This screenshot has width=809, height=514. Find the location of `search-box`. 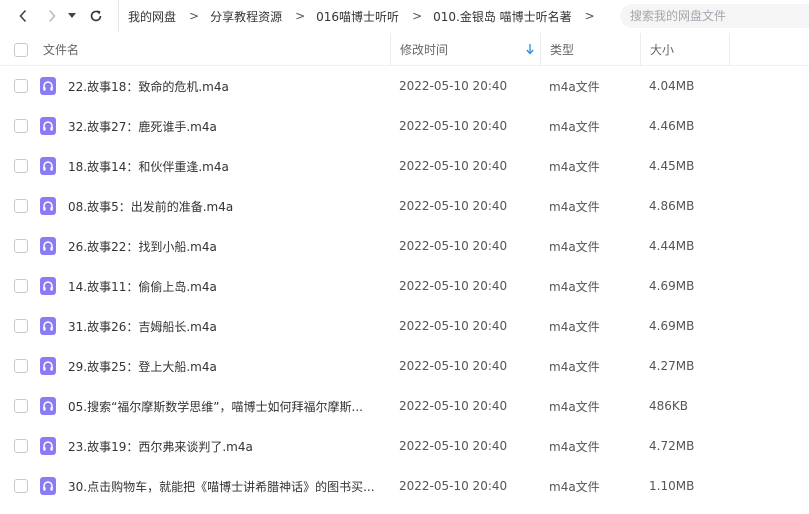

search-box is located at coordinates (714, 16).